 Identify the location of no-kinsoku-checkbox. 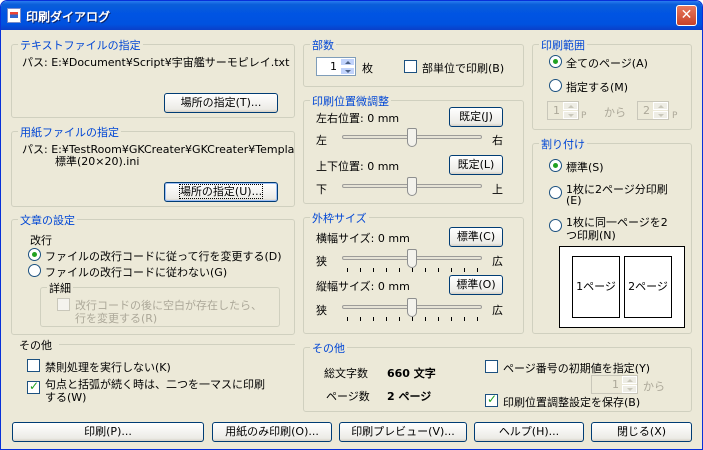
(33, 365).